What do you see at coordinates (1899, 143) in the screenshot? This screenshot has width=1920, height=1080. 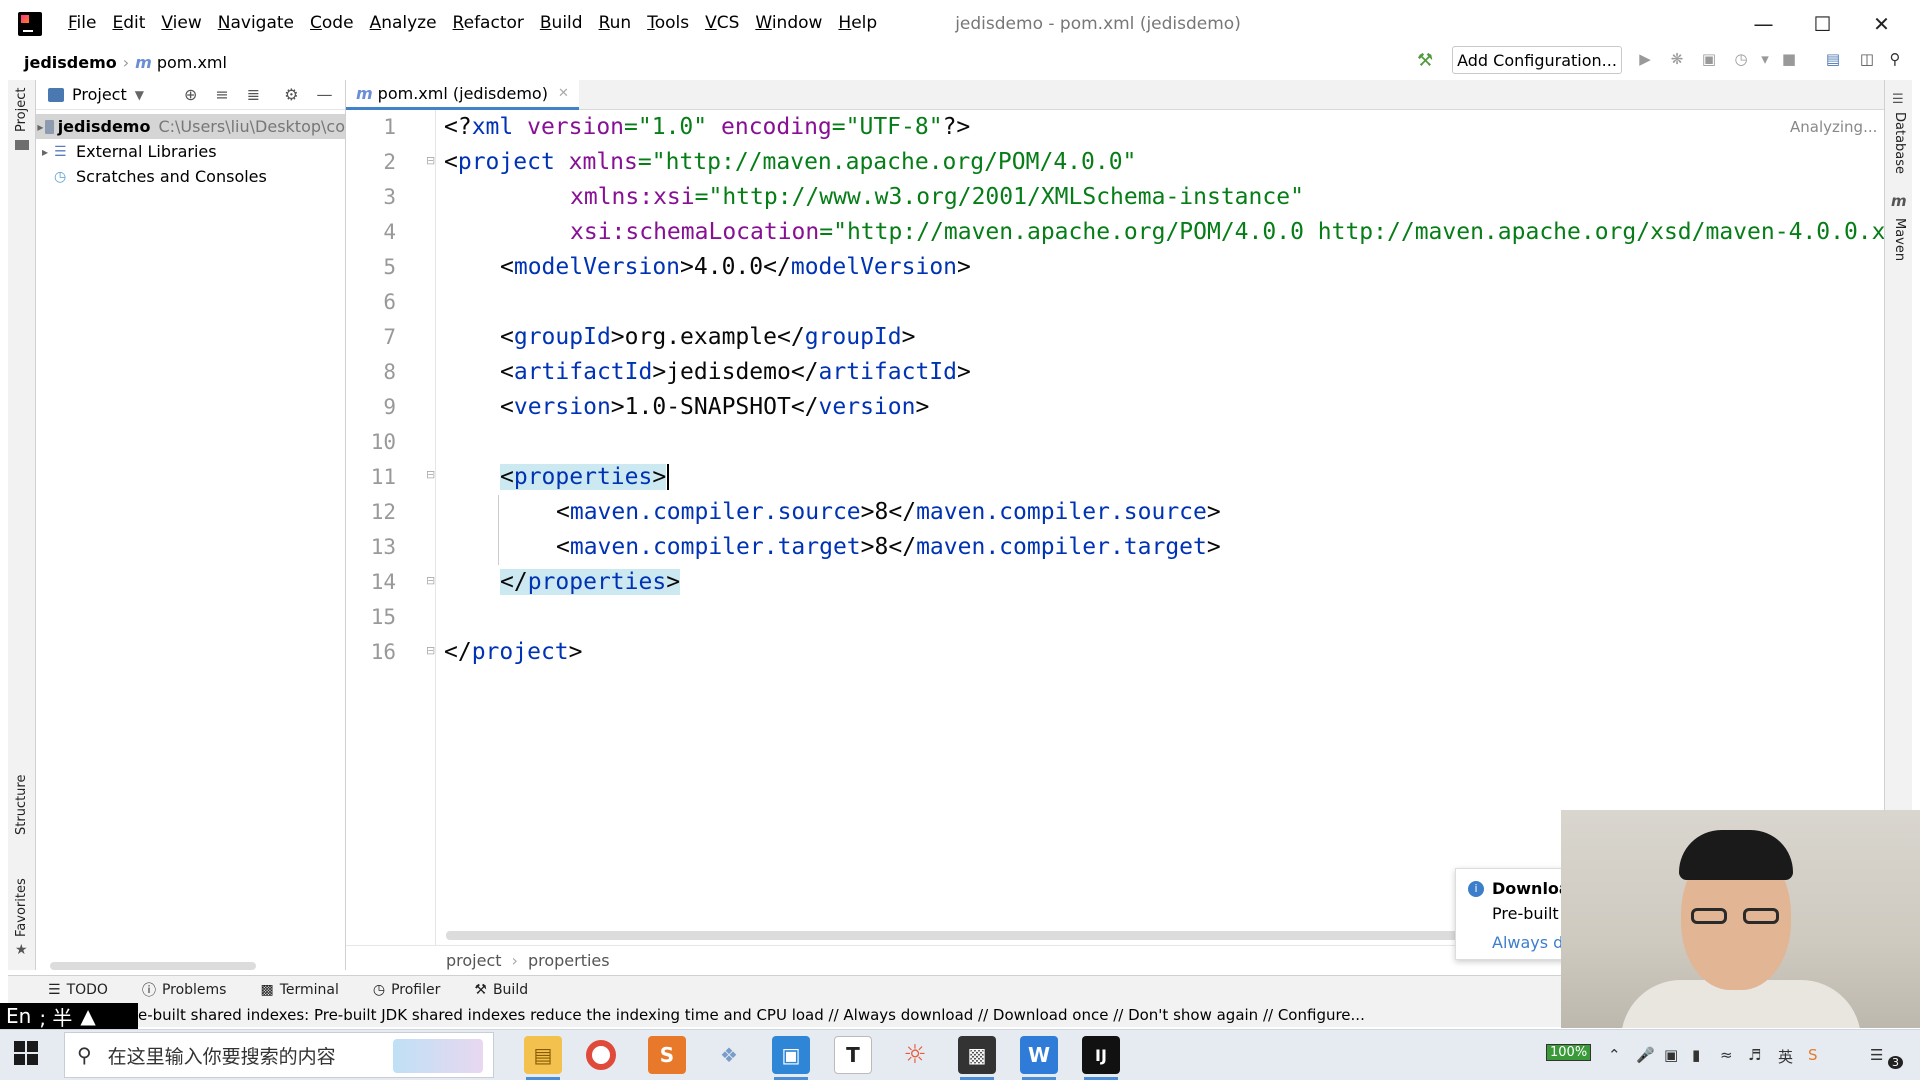 I see `tool-window-database: Database` at bounding box center [1899, 143].